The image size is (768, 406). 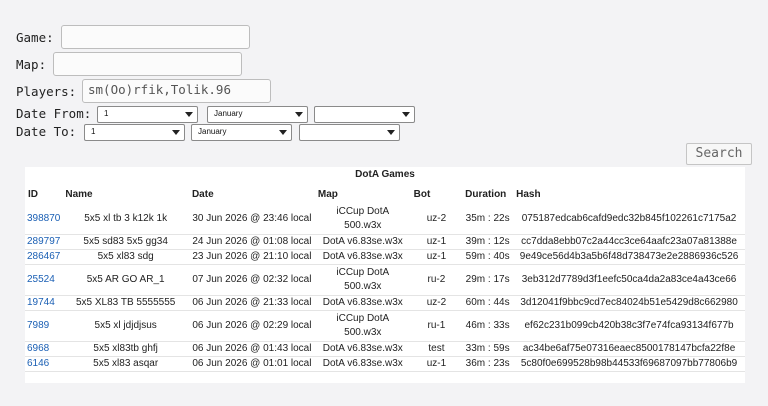 What do you see at coordinates (629, 326) in the screenshot?
I see `game-hash: ef62c231b099cb420b38c3f7e74fca93134f677b` at bounding box center [629, 326].